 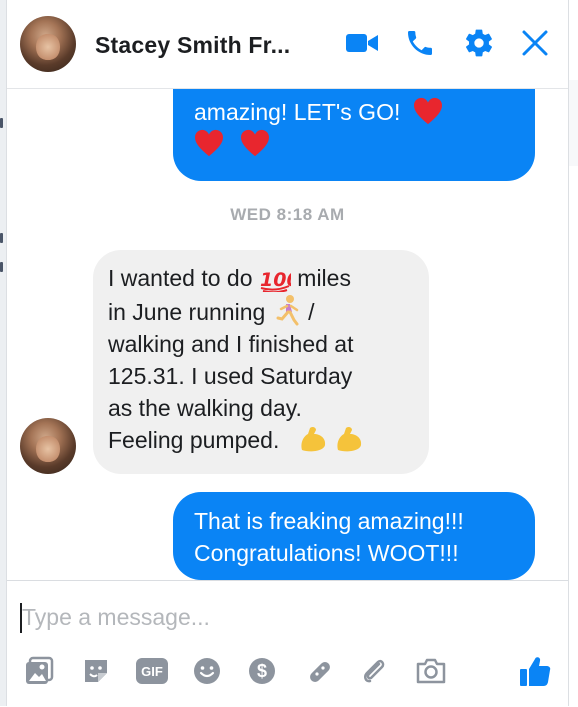 I want to click on like-button, so click(x=535, y=671).